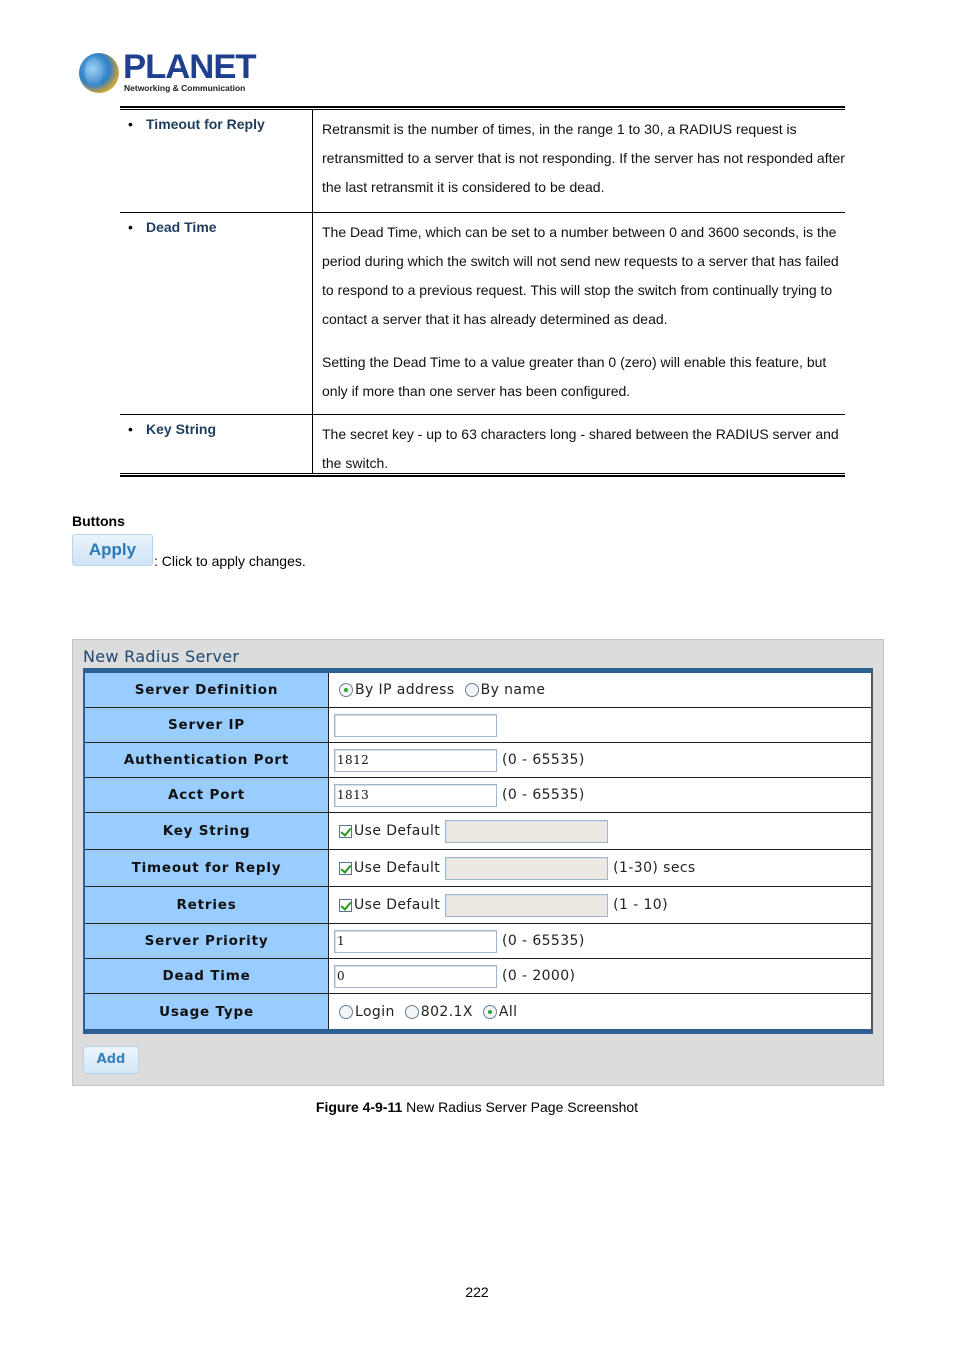  I want to click on panel-title: New Radius Server, so click(161, 656).